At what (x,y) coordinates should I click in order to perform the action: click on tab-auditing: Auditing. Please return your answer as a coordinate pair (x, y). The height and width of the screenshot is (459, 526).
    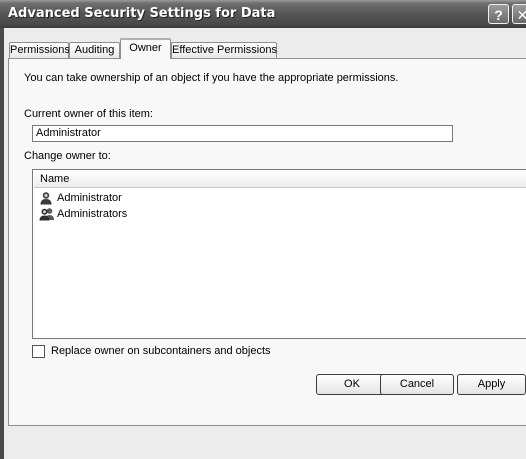
    Looking at the image, I should click on (94, 50).